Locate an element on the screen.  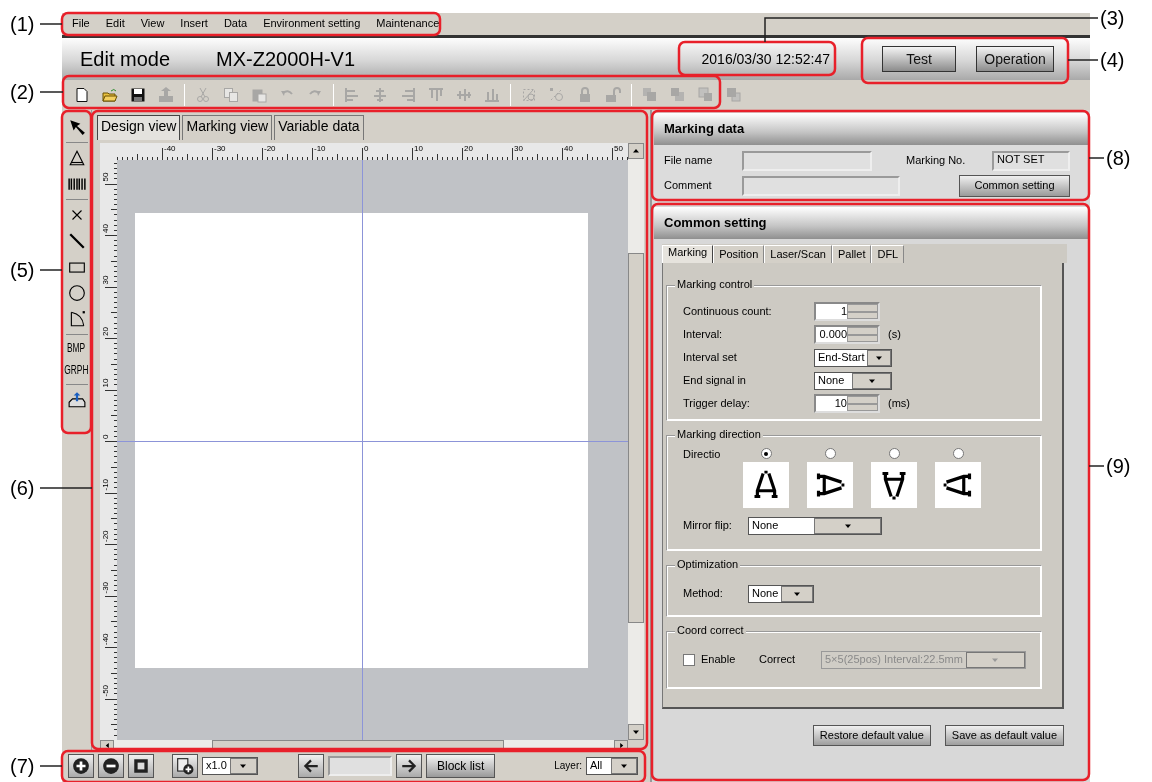
dropdown: None is located at coordinates (853, 380).